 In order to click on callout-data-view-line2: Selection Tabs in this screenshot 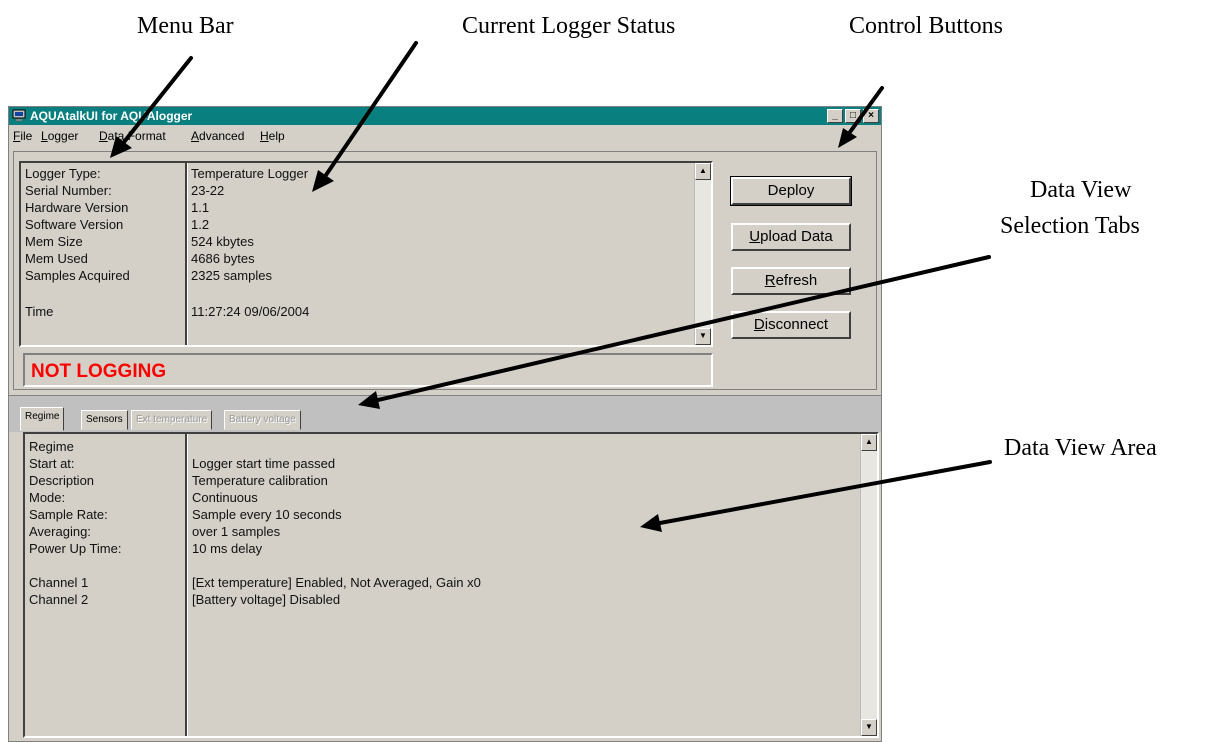, I will do `click(1070, 226)`.